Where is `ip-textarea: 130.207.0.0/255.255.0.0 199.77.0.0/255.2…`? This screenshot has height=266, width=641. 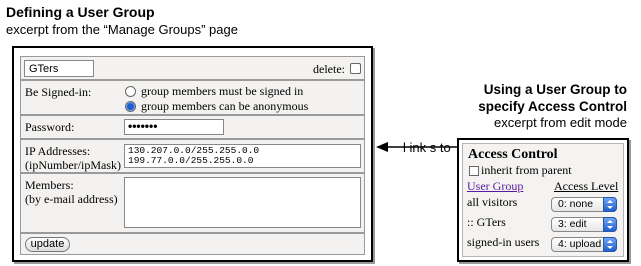
ip-textarea: 130.207.0.0/255.255.0.0 199.77.0.0/255.2… is located at coordinates (242, 156).